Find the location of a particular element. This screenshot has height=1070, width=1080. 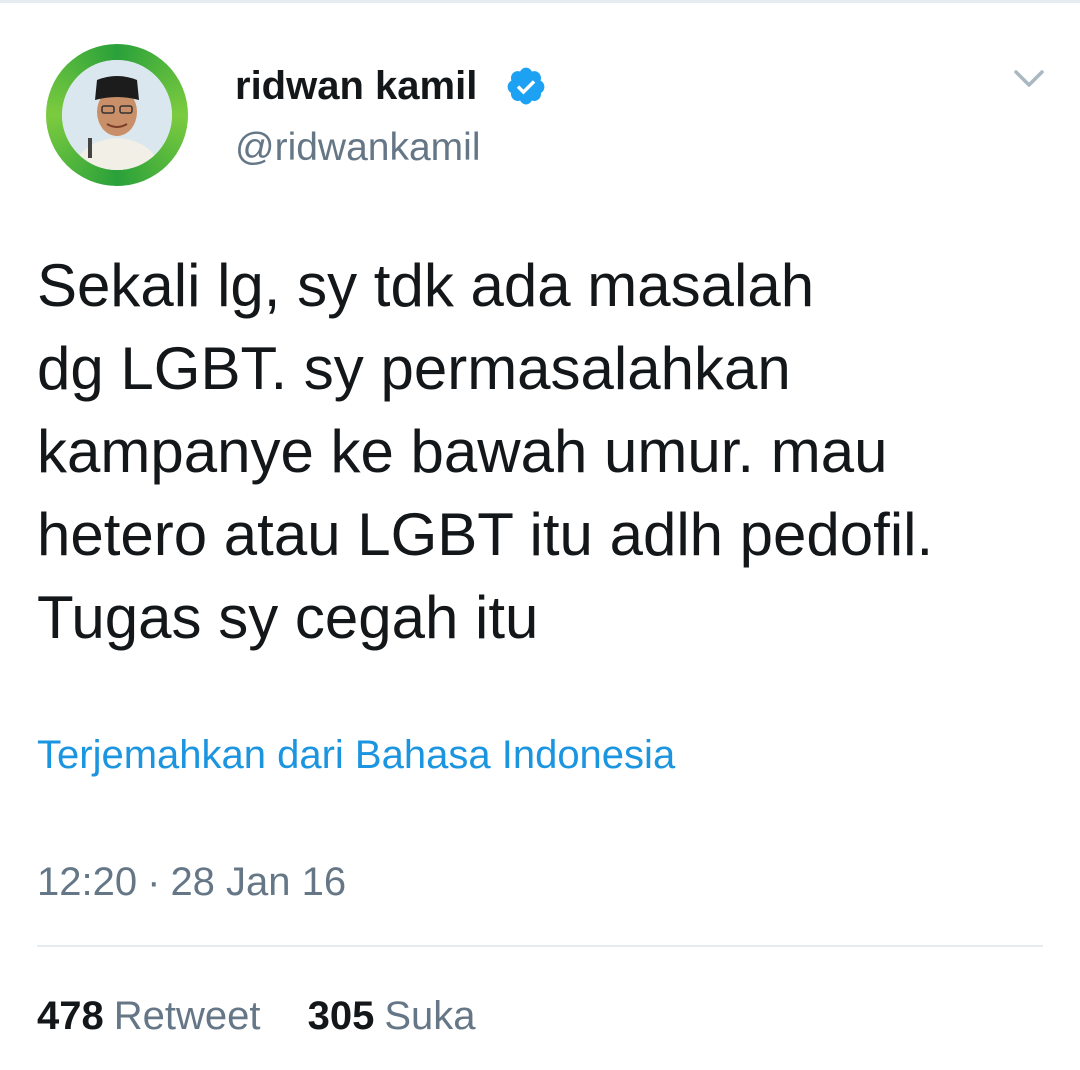

retweets-count: 478 is located at coordinates (70, 1016).